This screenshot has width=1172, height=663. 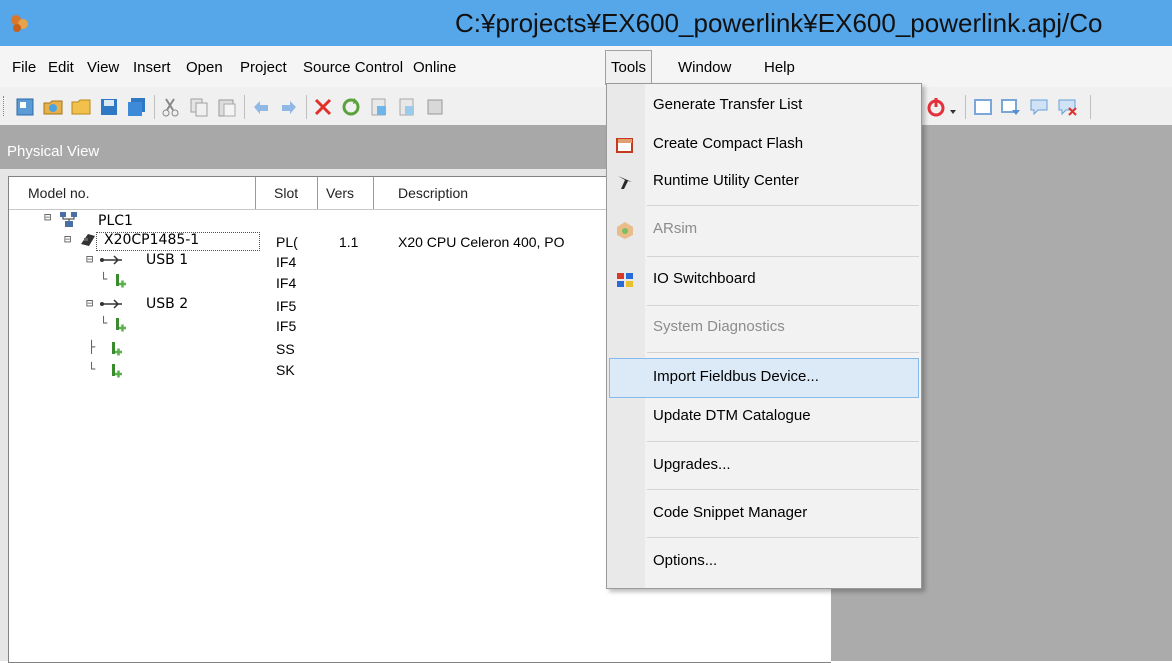 I want to click on column-header-model: Model no., so click(x=138, y=193).